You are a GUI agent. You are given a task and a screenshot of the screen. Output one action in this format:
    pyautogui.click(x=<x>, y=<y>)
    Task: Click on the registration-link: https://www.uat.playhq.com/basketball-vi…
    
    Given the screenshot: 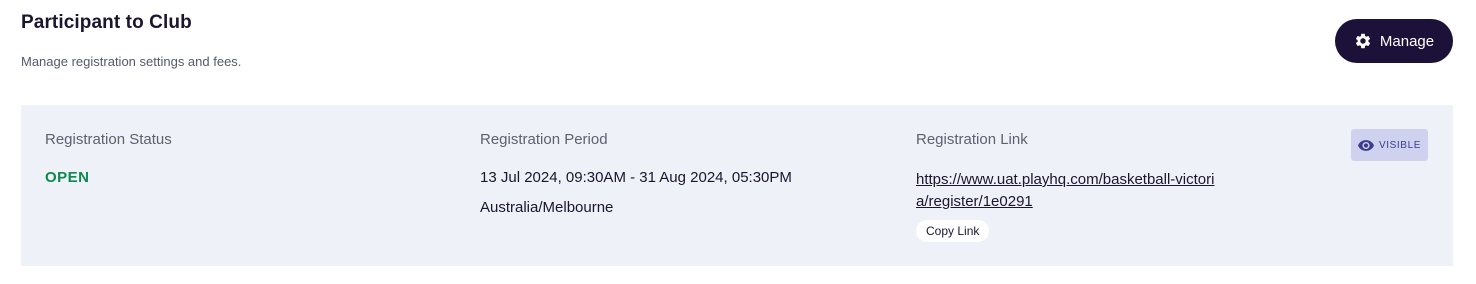 What is the action you would take?
    pyautogui.click(x=1071, y=191)
    